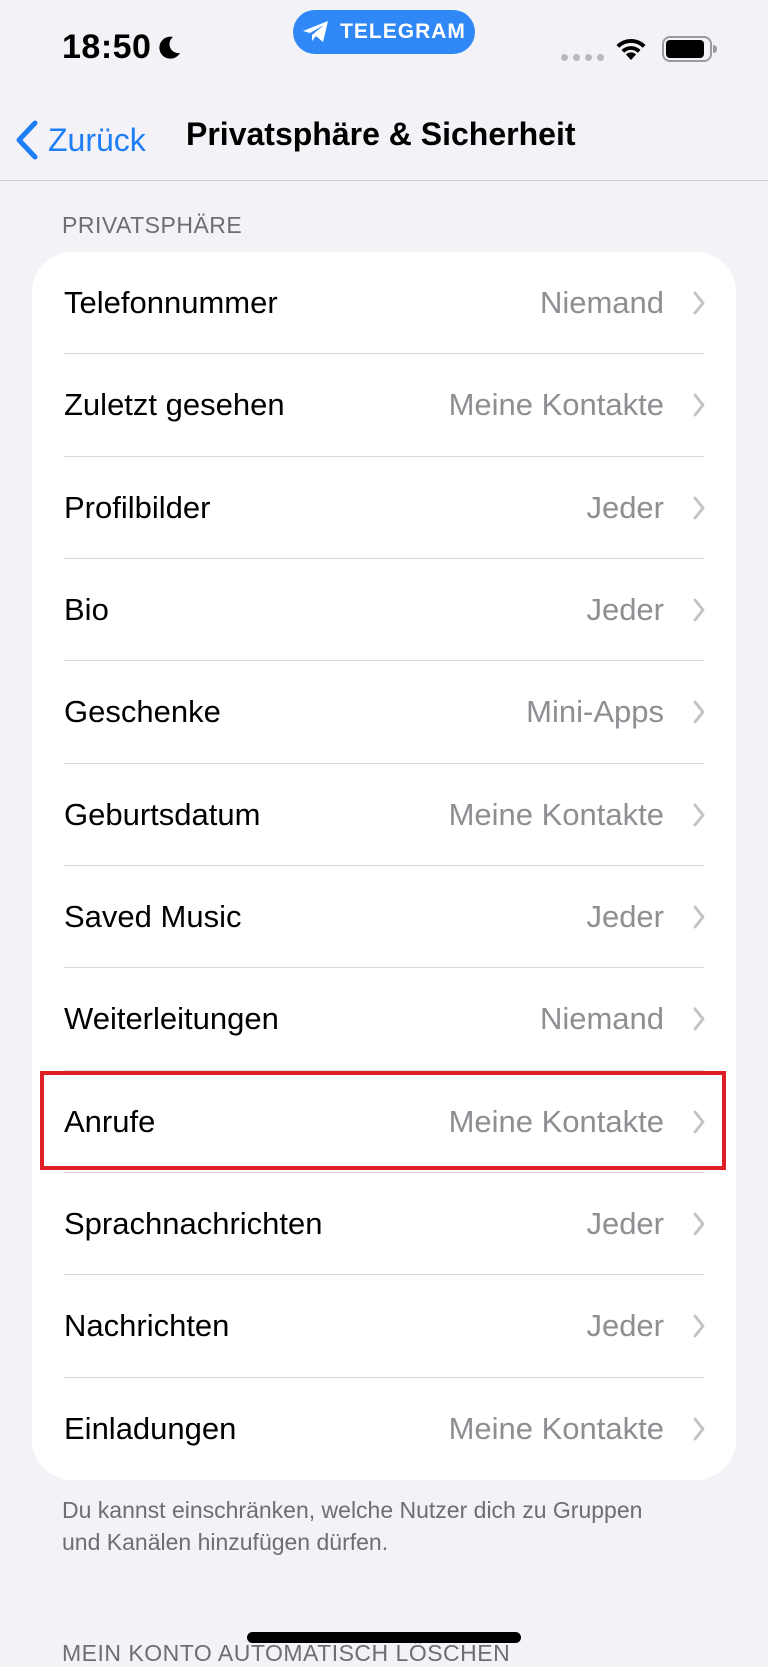 Image resolution: width=768 pixels, height=1667 pixels. What do you see at coordinates (153, 917) in the screenshot?
I see `row-label: Saved Music` at bounding box center [153, 917].